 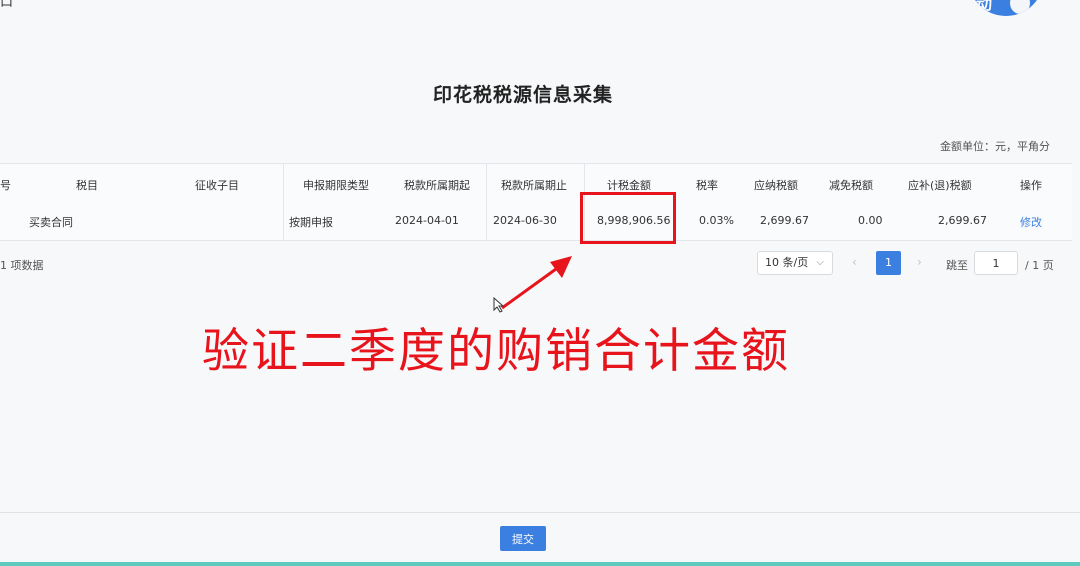 I want to click on cell-period-type: 按期申报, so click(x=311, y=222).